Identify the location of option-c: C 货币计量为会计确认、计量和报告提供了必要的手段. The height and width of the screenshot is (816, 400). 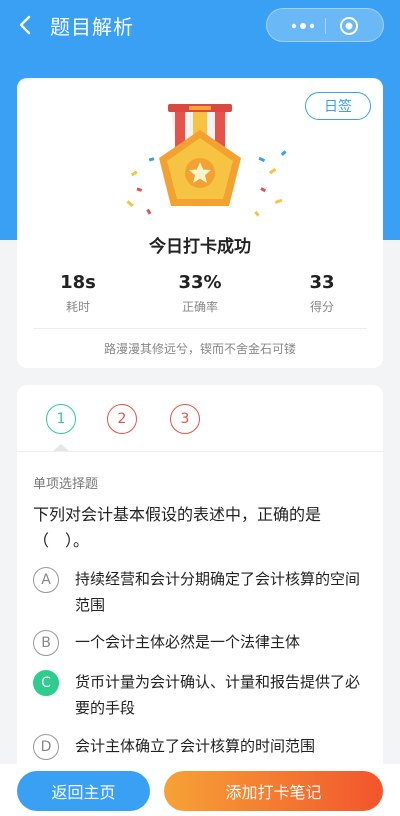
(203, 695).